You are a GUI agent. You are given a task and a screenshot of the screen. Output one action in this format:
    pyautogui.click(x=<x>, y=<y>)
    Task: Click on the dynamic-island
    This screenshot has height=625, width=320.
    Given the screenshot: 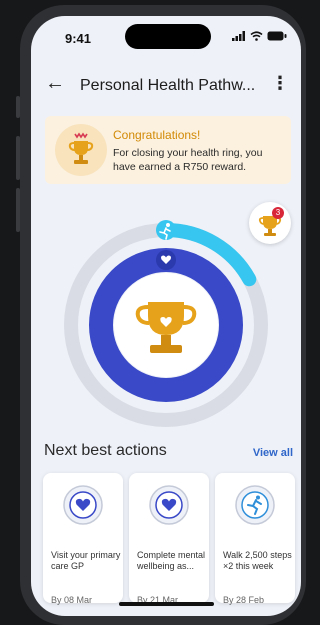 What is the action you would take?
    pyautogui.click(x=168, y=36)
    